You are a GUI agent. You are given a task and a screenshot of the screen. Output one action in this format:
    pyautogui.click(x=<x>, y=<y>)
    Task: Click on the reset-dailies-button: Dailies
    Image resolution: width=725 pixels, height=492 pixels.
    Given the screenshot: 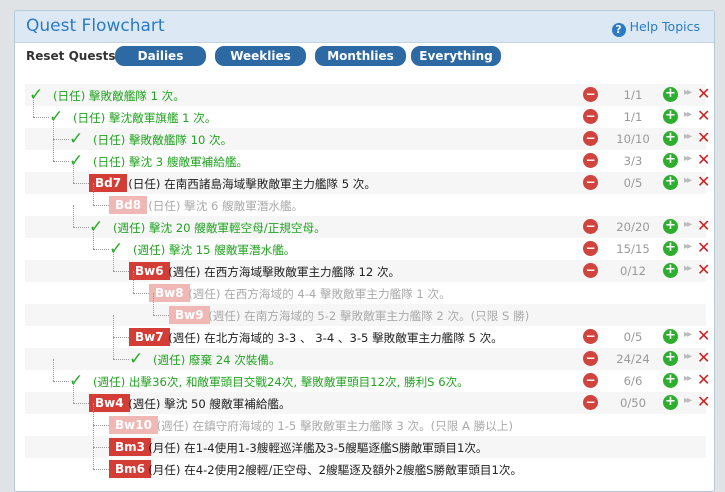 What is the action you would take?
    pyautogui.click(x=160, y=56)
    